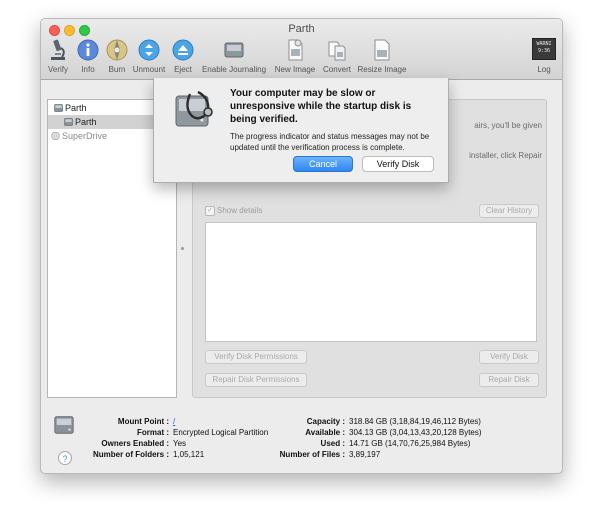 The width and height of the screenshot is (600, 530). What do you see at coordinates (88, 69) in the screenshot?
I see `info-label: Info` at bounding box center [88, 69].